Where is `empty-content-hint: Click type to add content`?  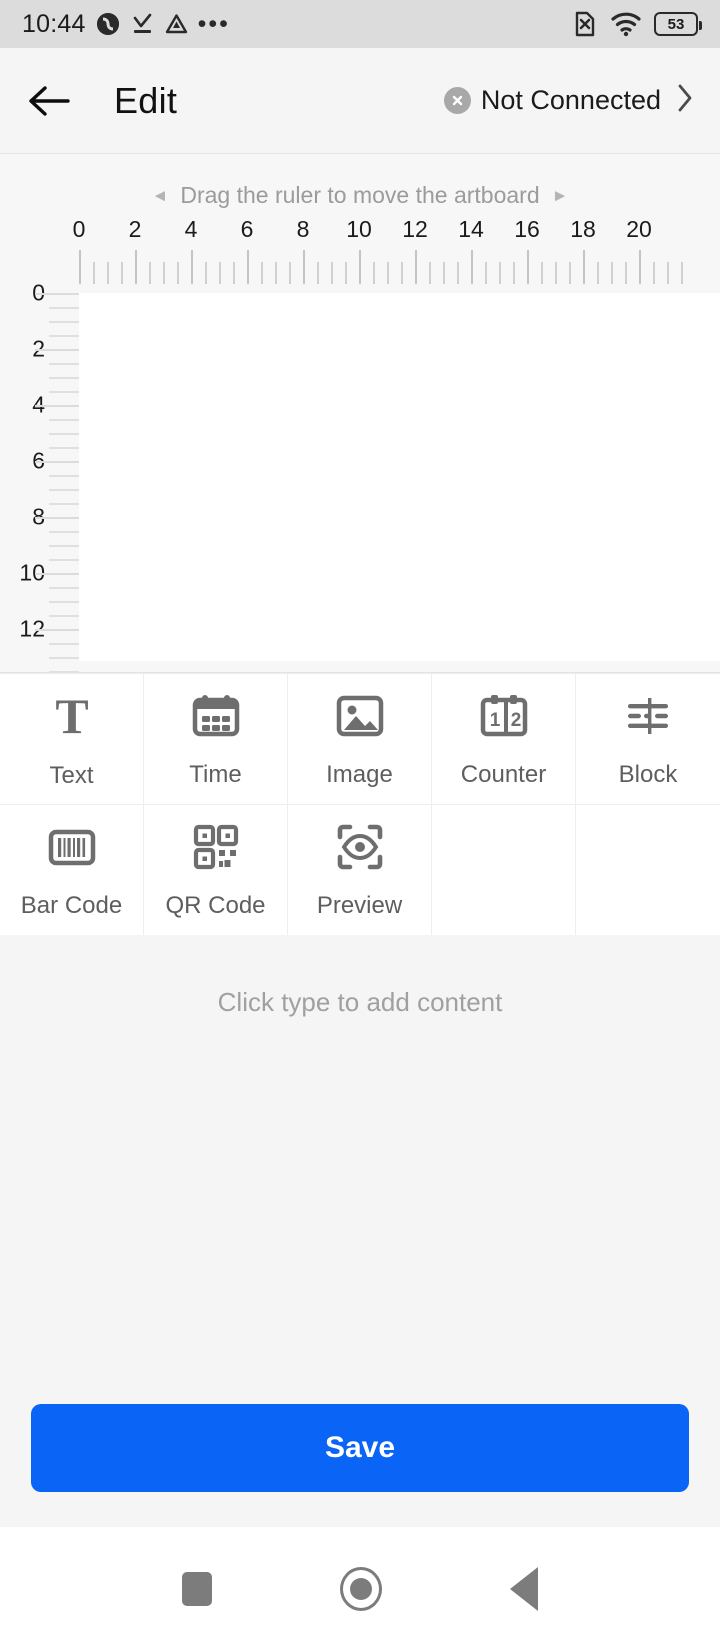 empty-content-hint: Click type to add content is located at coordinates (360, 1002).